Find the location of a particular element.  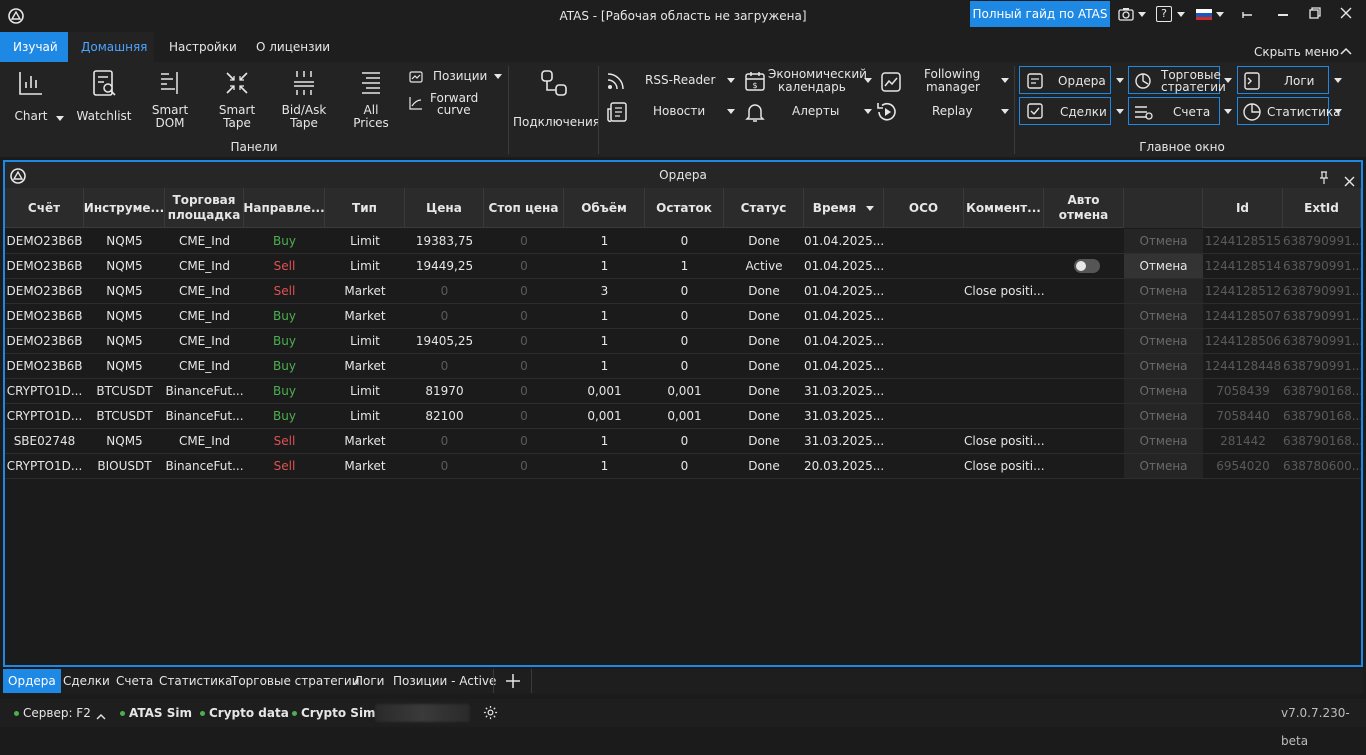

sort-desc-icon is located at coordinates (870, 208).